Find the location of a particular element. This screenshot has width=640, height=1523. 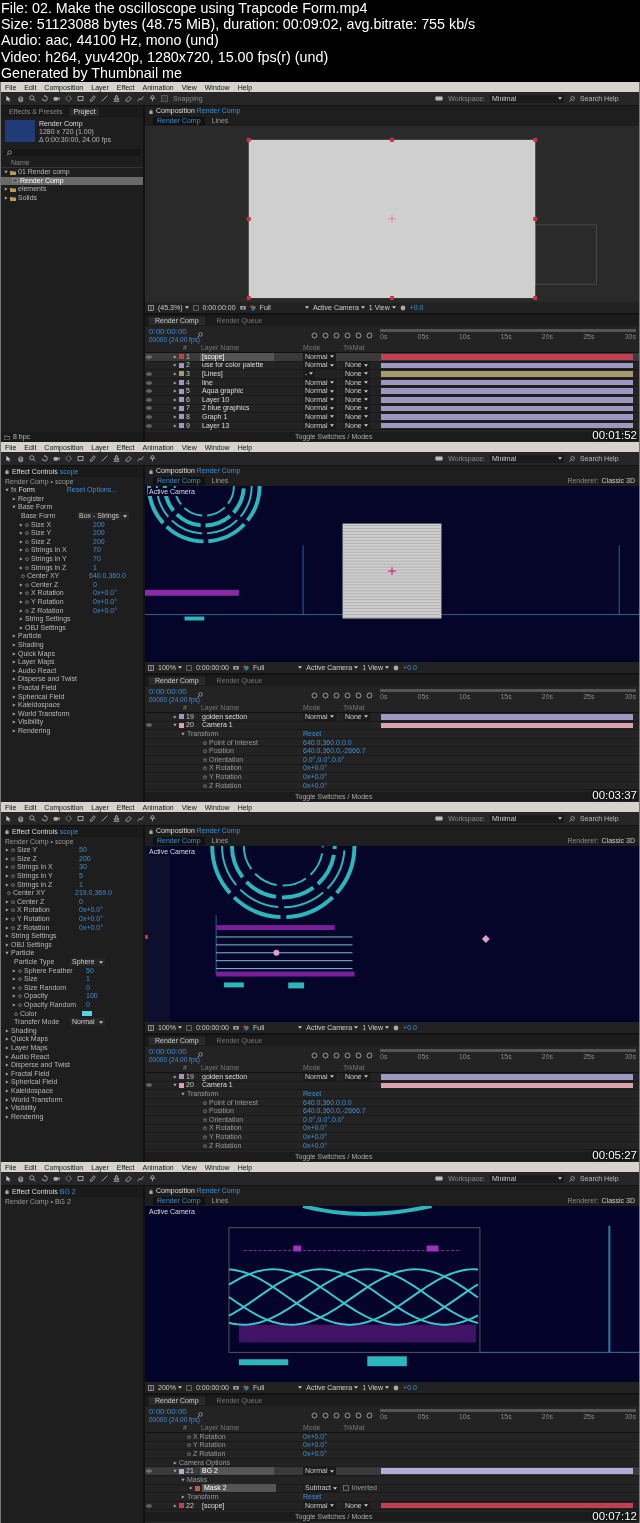

selection-arrow-icon is located at coordinates (8, 98).